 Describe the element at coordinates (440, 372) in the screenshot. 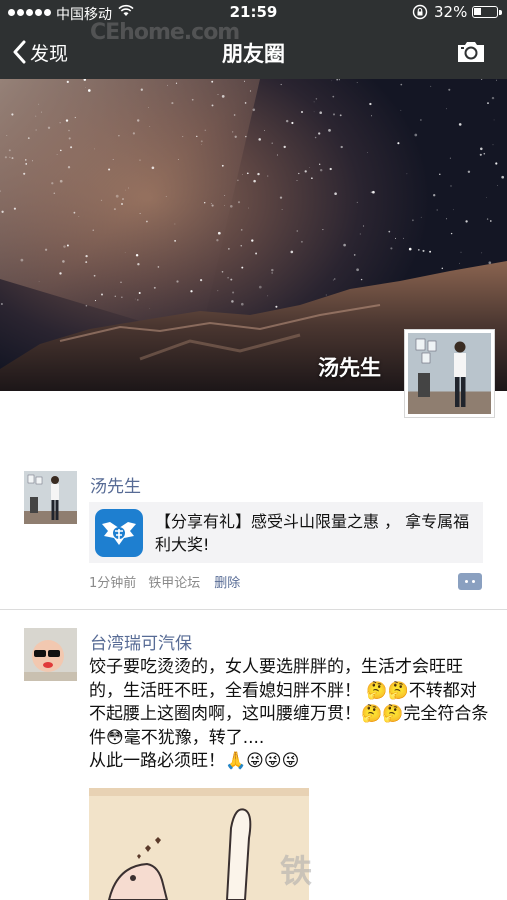

I see `person-photo` at that location.